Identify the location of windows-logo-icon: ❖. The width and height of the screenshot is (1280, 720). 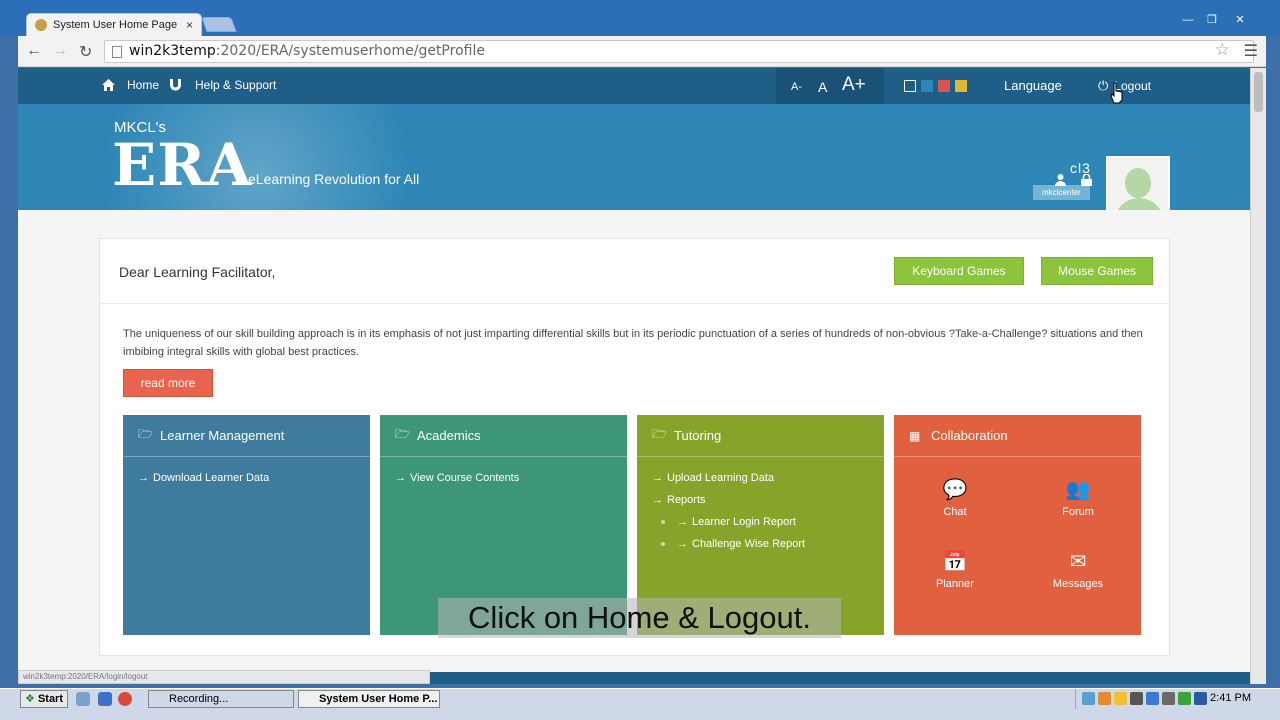
(30, 699).